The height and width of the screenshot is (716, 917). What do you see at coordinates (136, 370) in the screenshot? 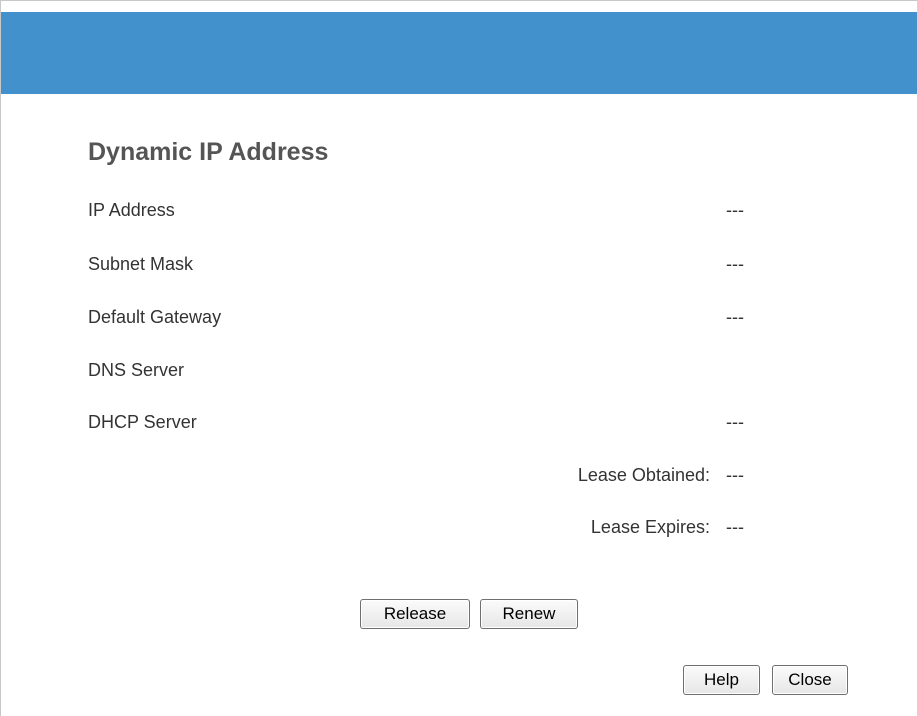
I see `dns-server-label: DNS Server` at bounding box center [136, 370].